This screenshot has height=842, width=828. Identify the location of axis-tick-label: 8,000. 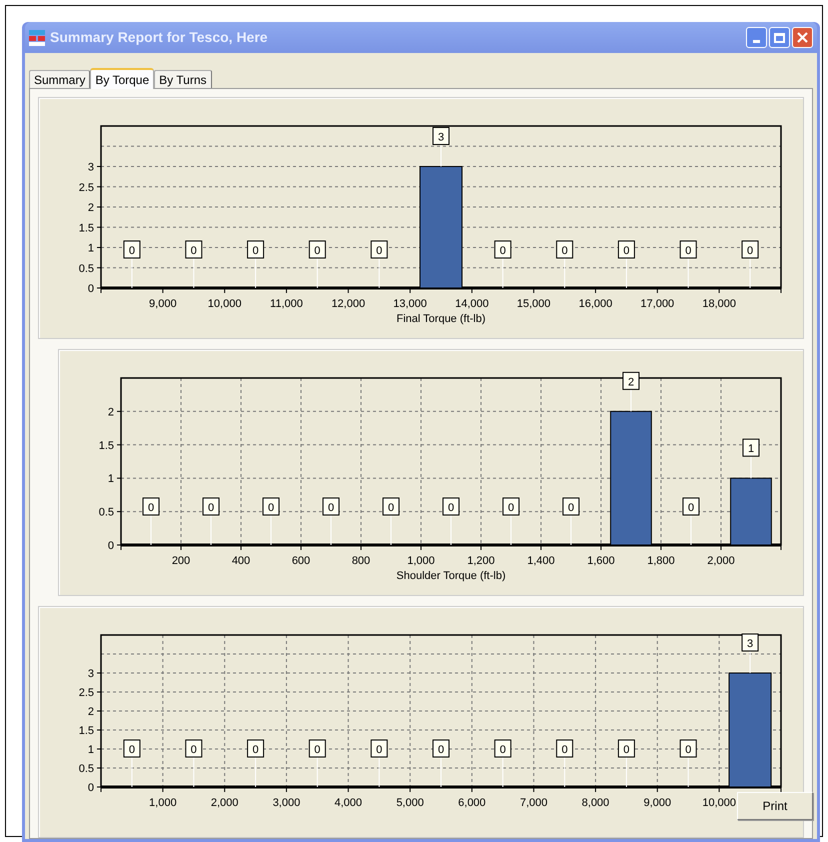
(596, 803).